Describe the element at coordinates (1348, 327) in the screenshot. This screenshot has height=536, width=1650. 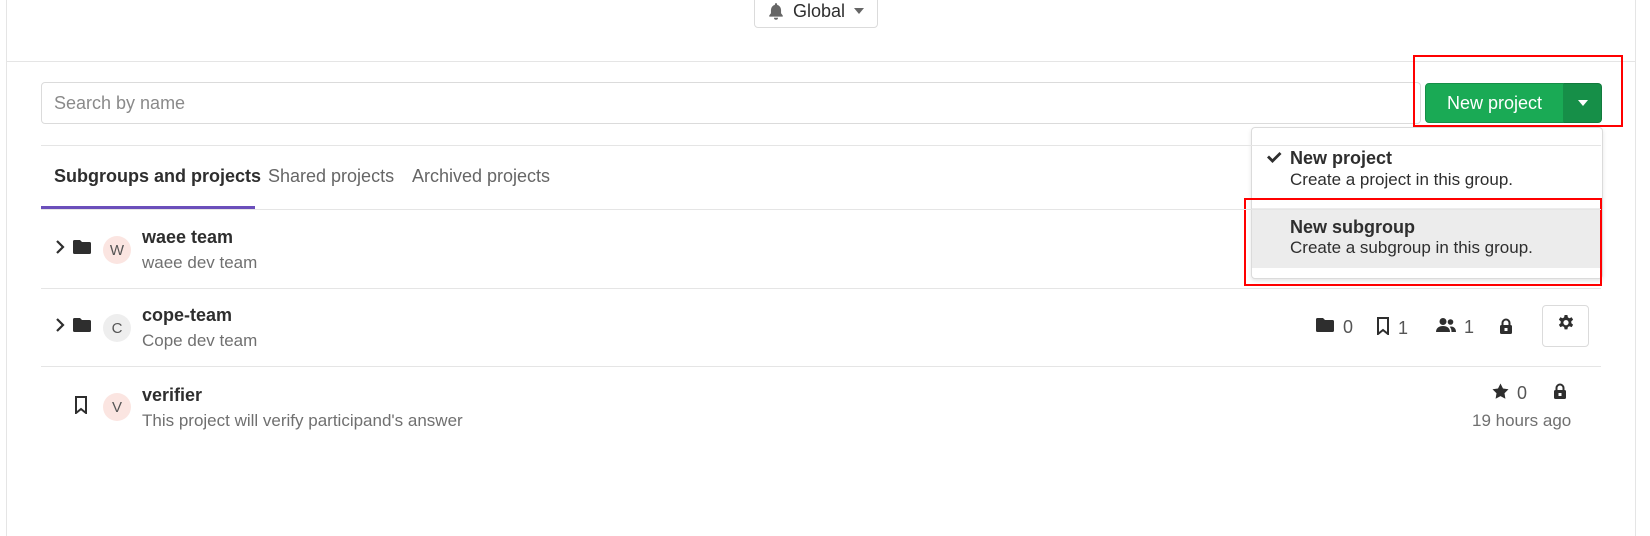
I see `subgroups-count-value: 0` at that location.